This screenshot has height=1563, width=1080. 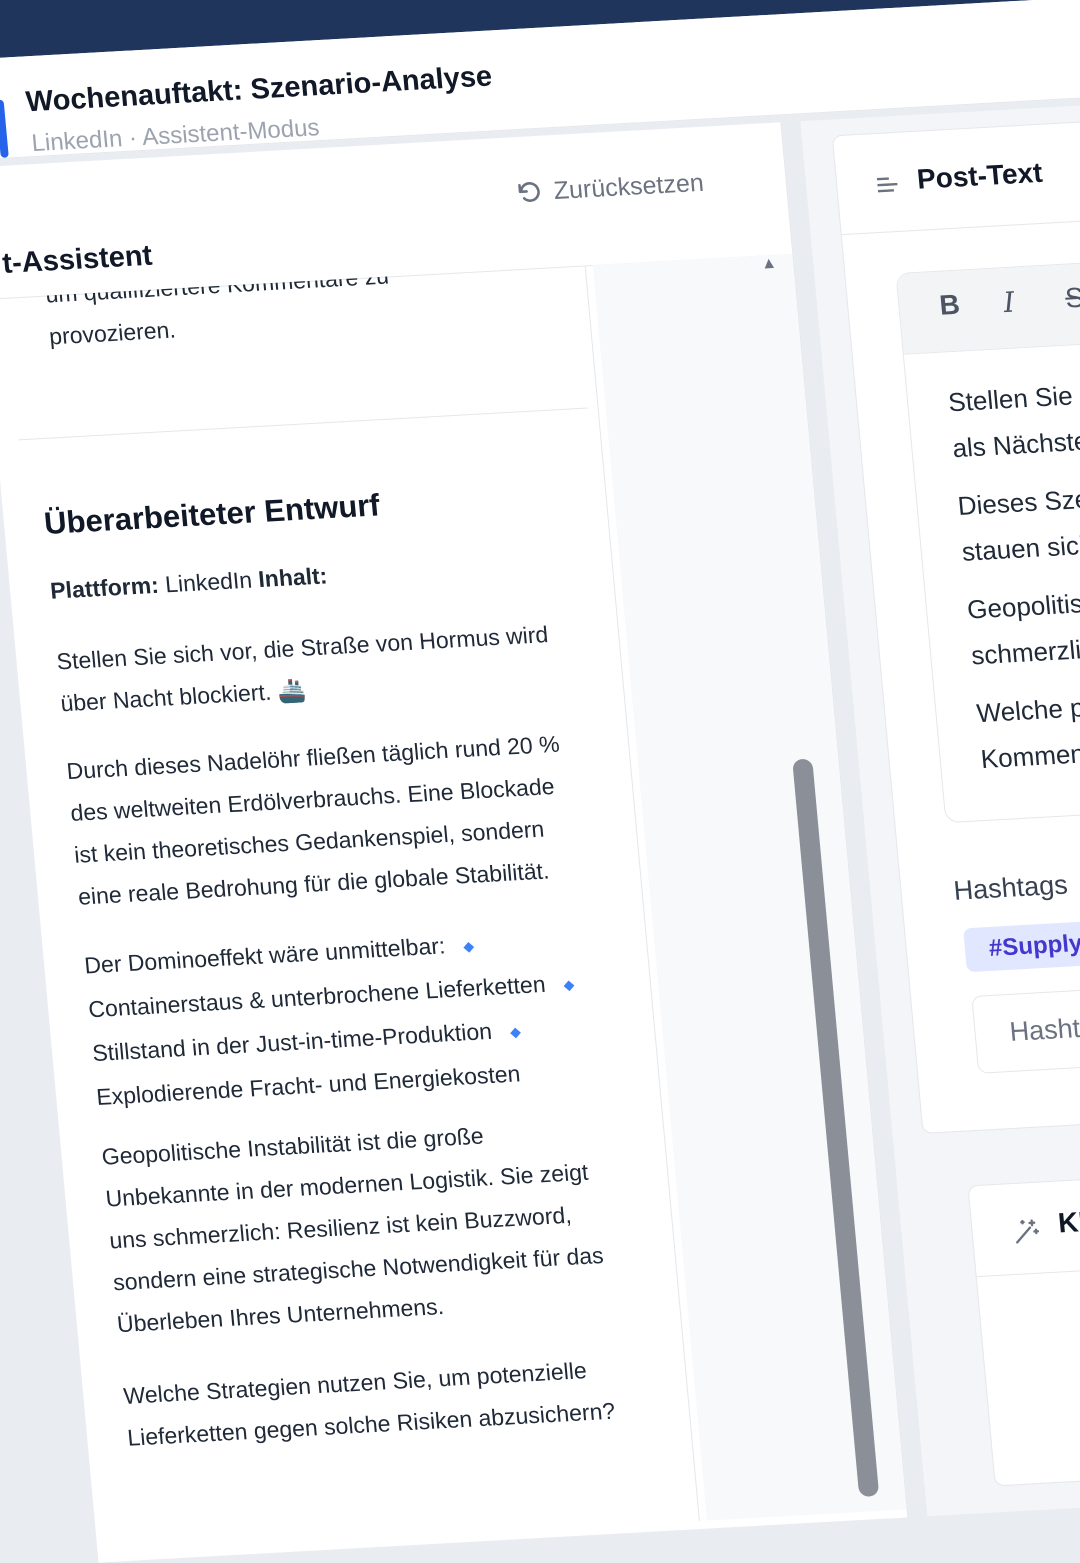 What do you see at coordinates (887, 185) in the screenshot?
I see `align-left-icon` at bounding box center [887, 185].